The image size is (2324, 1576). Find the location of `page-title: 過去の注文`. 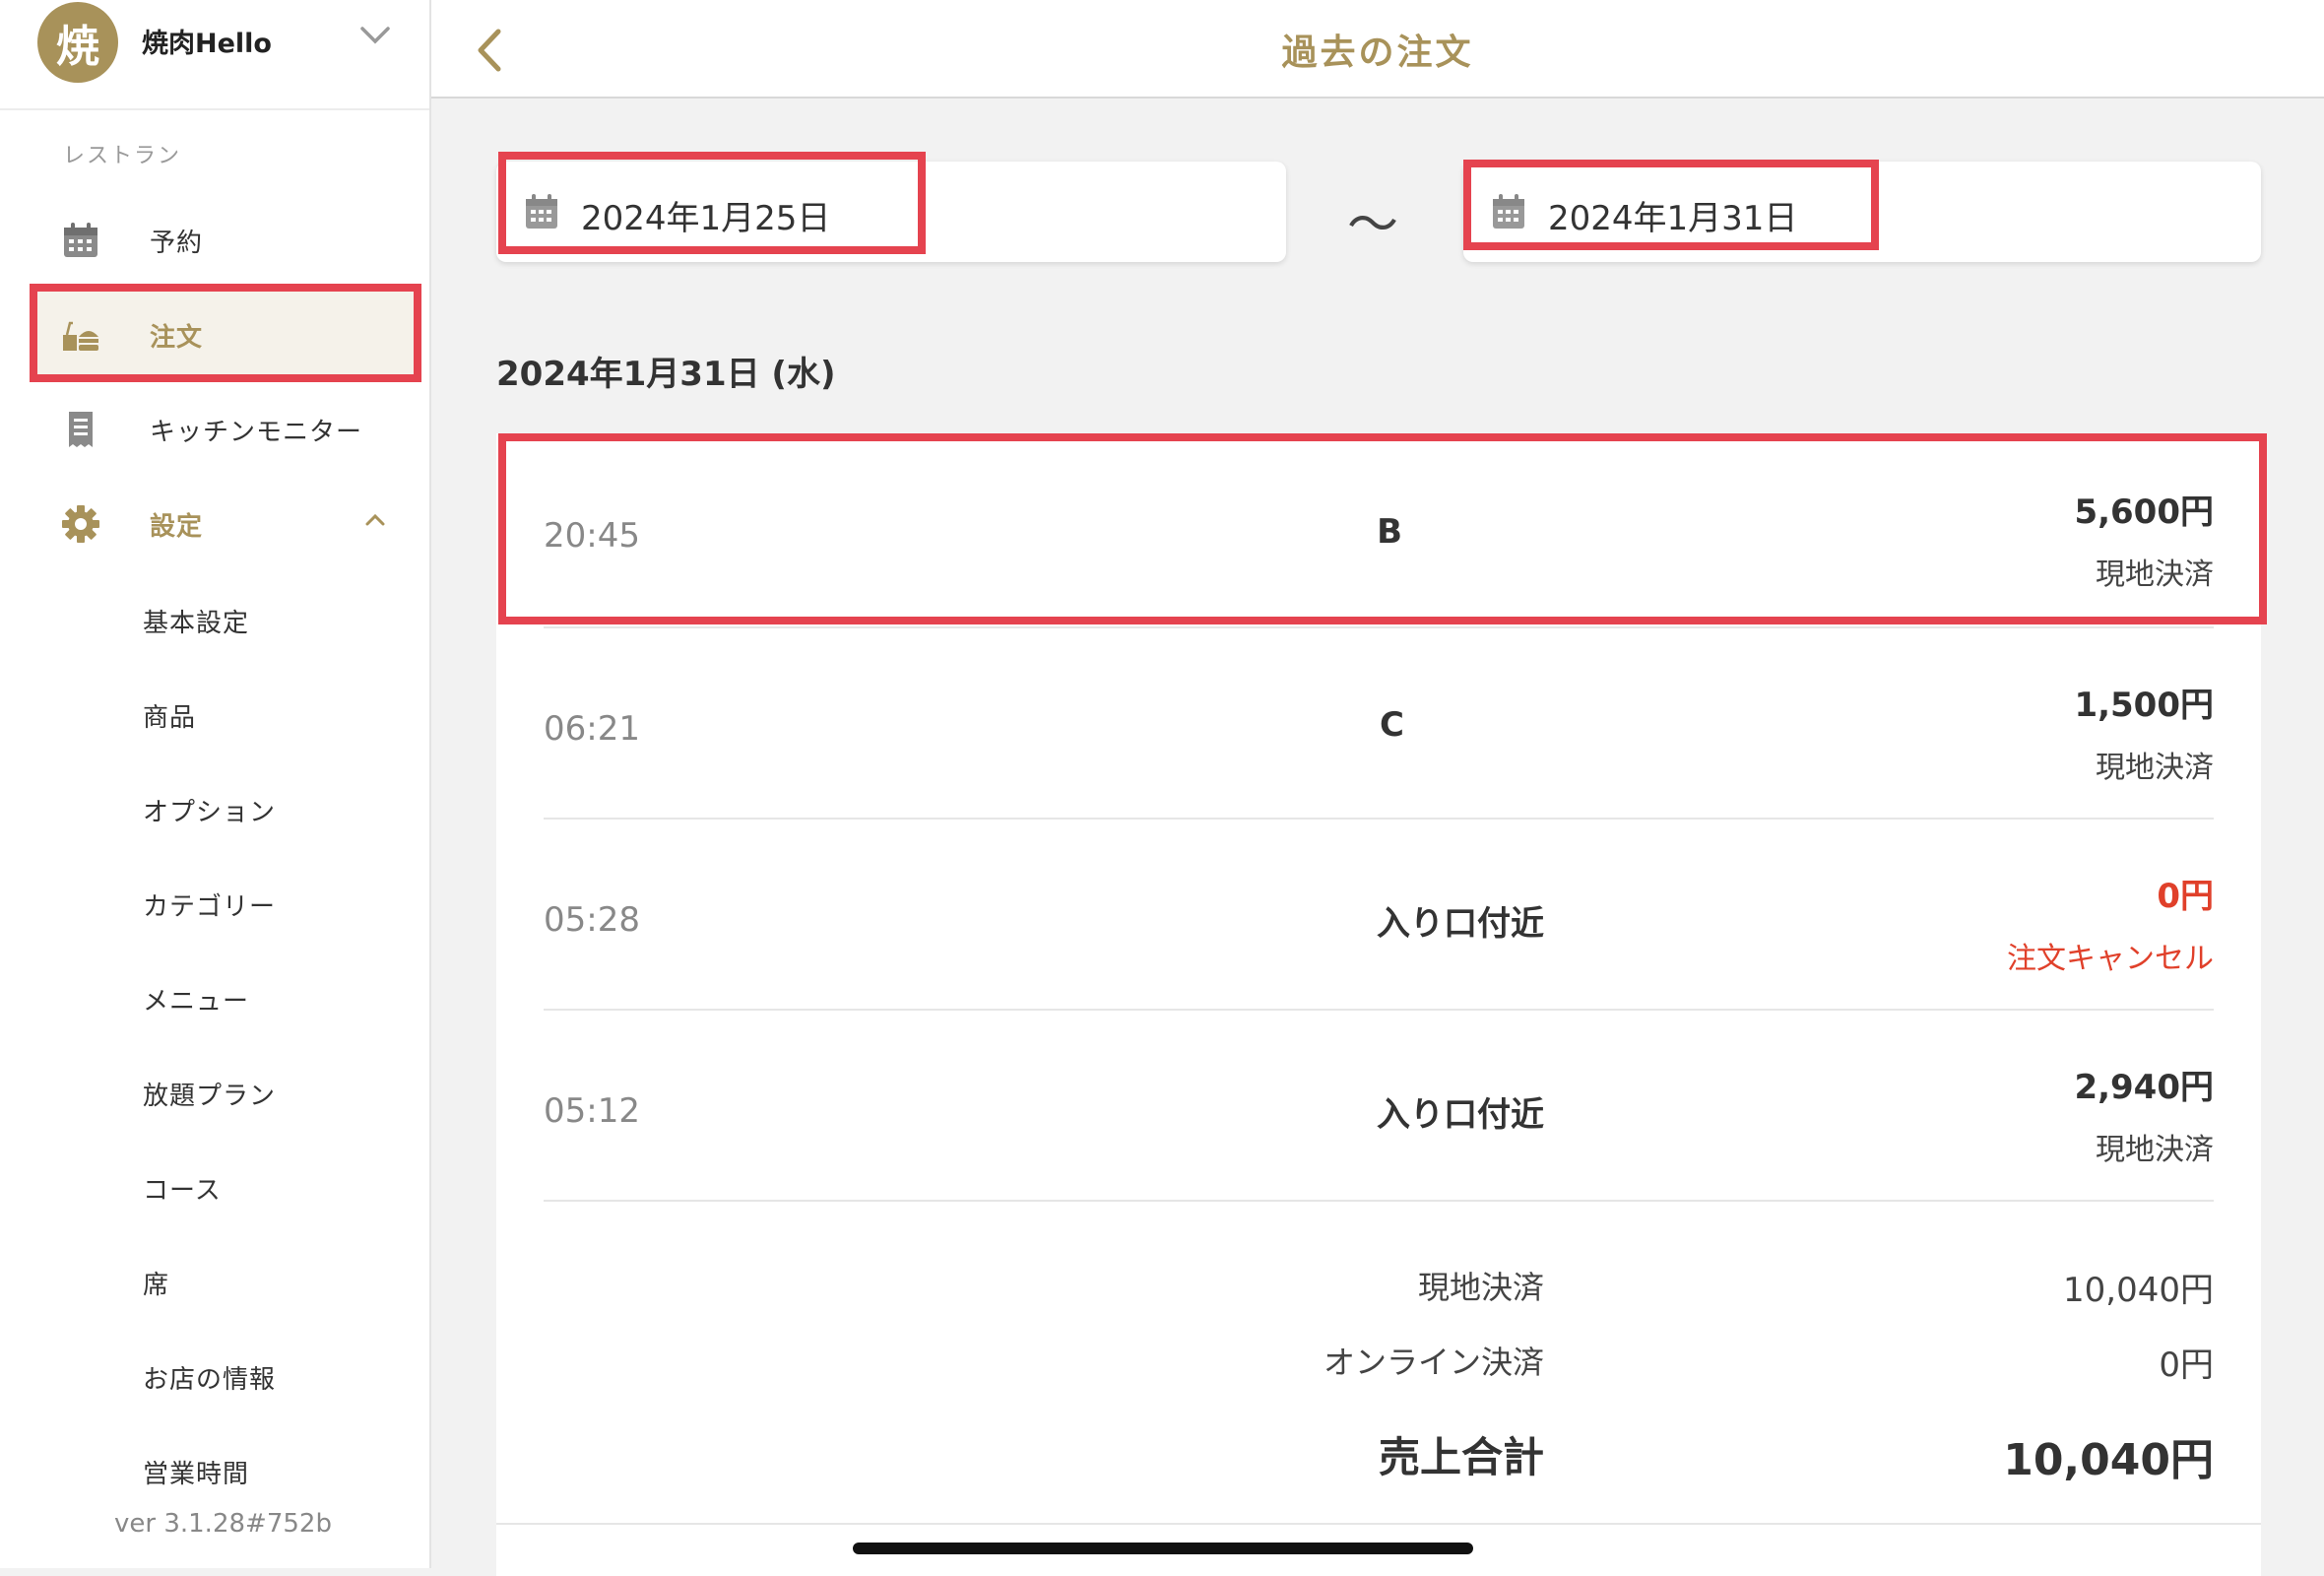

page-title: 過去の注文 is located at coordinates (1377, 53).